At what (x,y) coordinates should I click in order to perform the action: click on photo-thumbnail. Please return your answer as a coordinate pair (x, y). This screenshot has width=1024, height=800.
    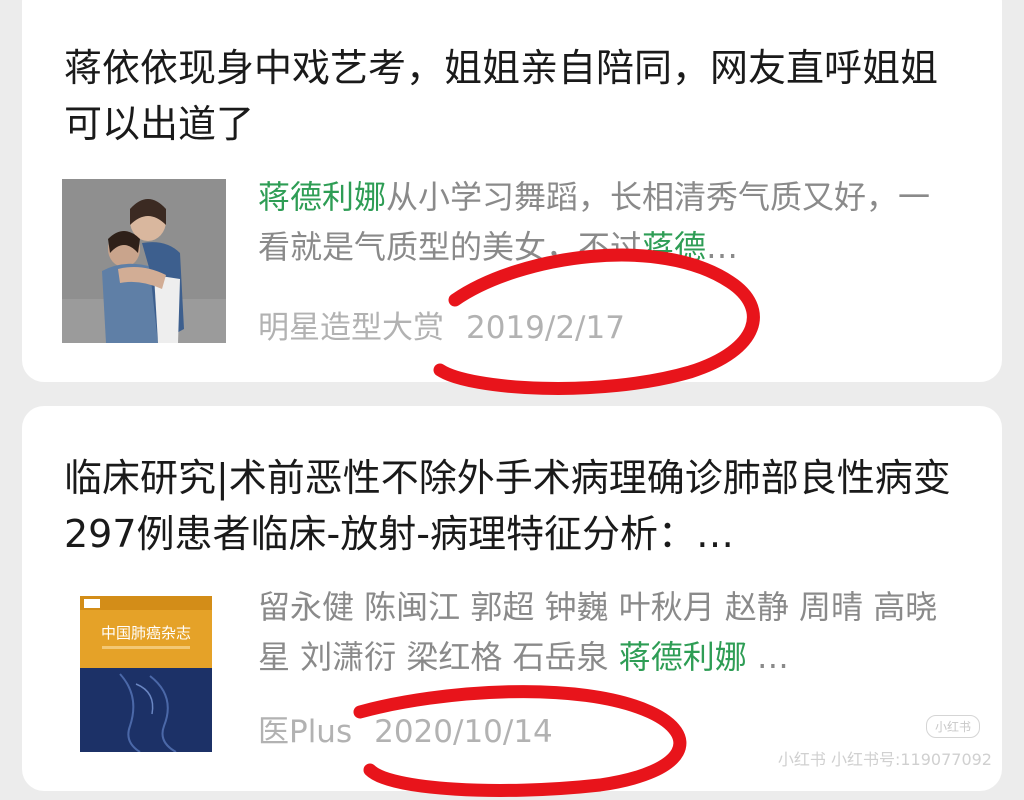
    Looking at the image, I should click on (144, 261).